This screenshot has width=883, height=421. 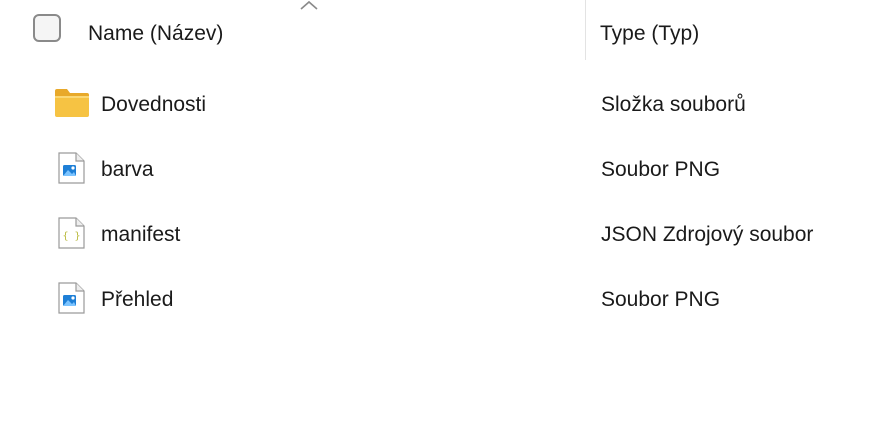 What do you see at coordinates (707, 234) in the screenshot?
I see `file-type: JSON Zdrojový soubor` at bounding box center [707, 234].